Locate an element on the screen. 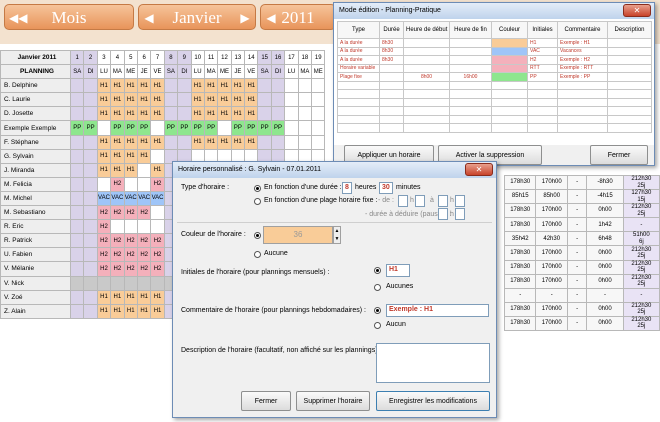 The width and height of the screenshot is (660, 422). comment-radio is located at coordinates (377, 310).